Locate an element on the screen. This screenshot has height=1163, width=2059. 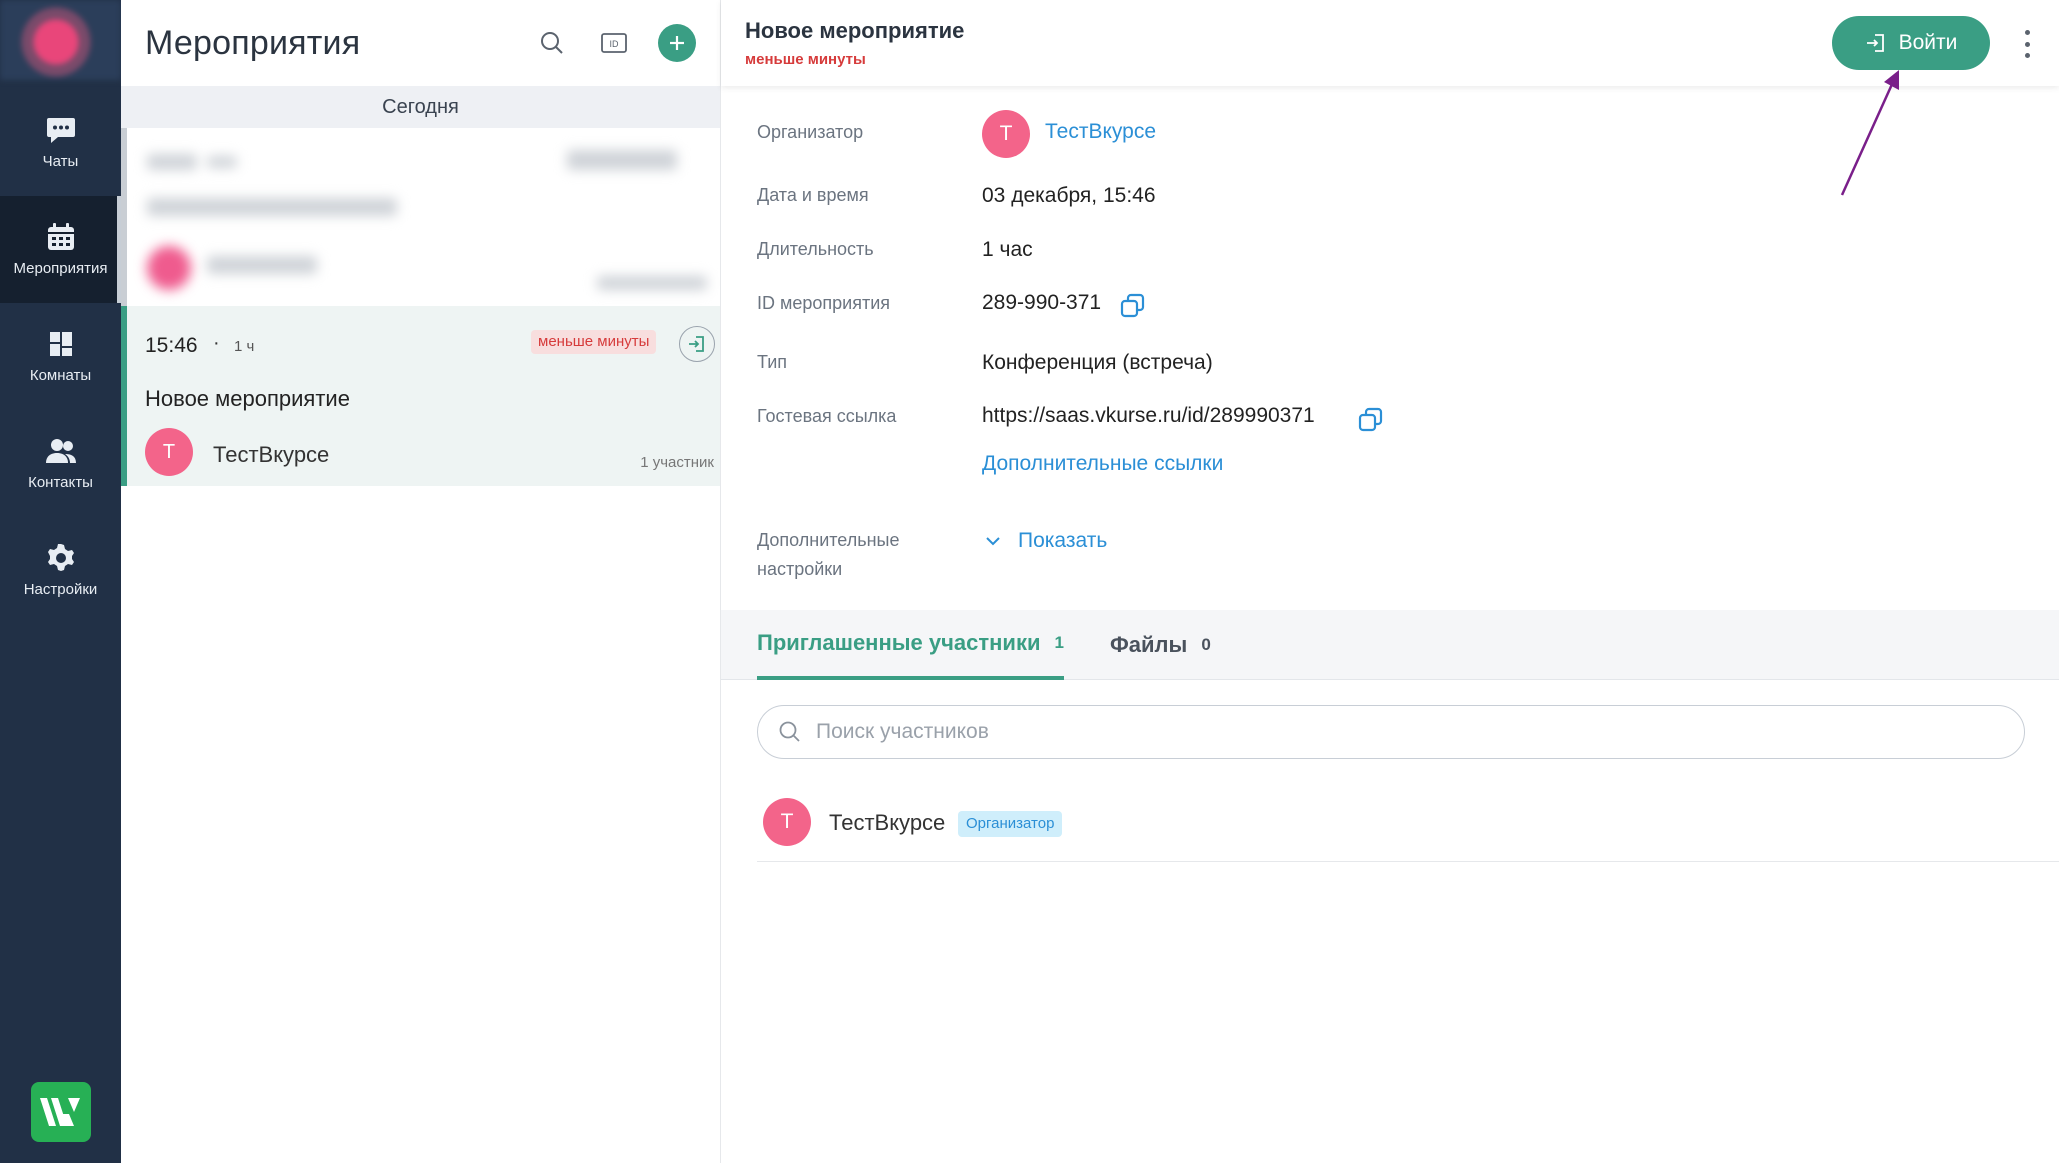
nav-label-rooms: Комнаты is located at coordinates (60, 375).